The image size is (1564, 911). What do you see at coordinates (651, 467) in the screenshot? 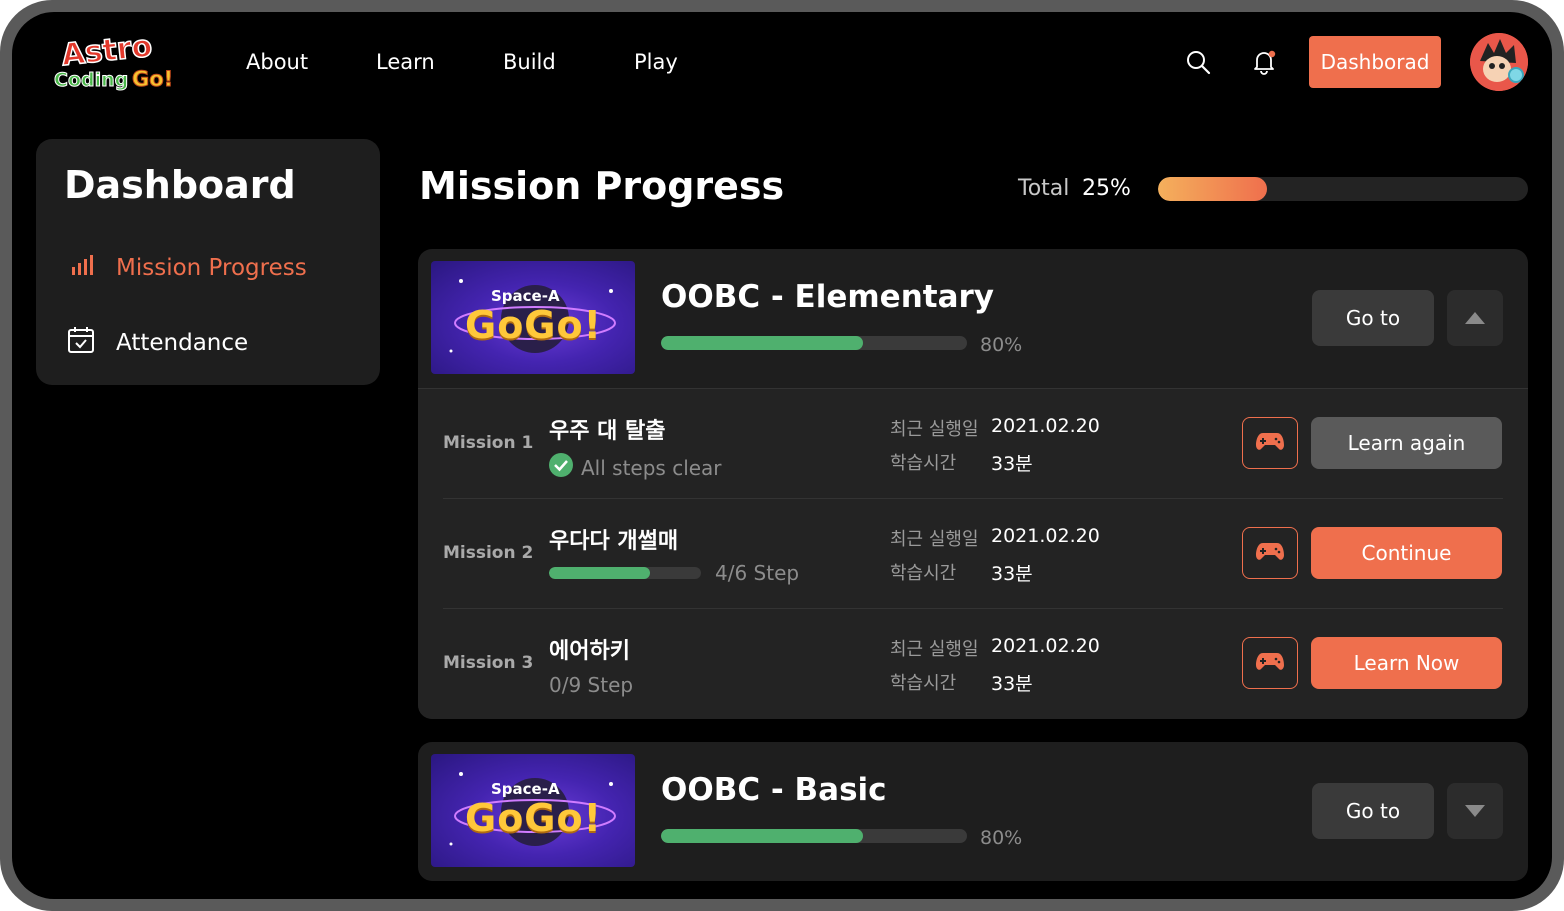
I see `mission-status-text: All steps clear` at bounding box center [651, 467].